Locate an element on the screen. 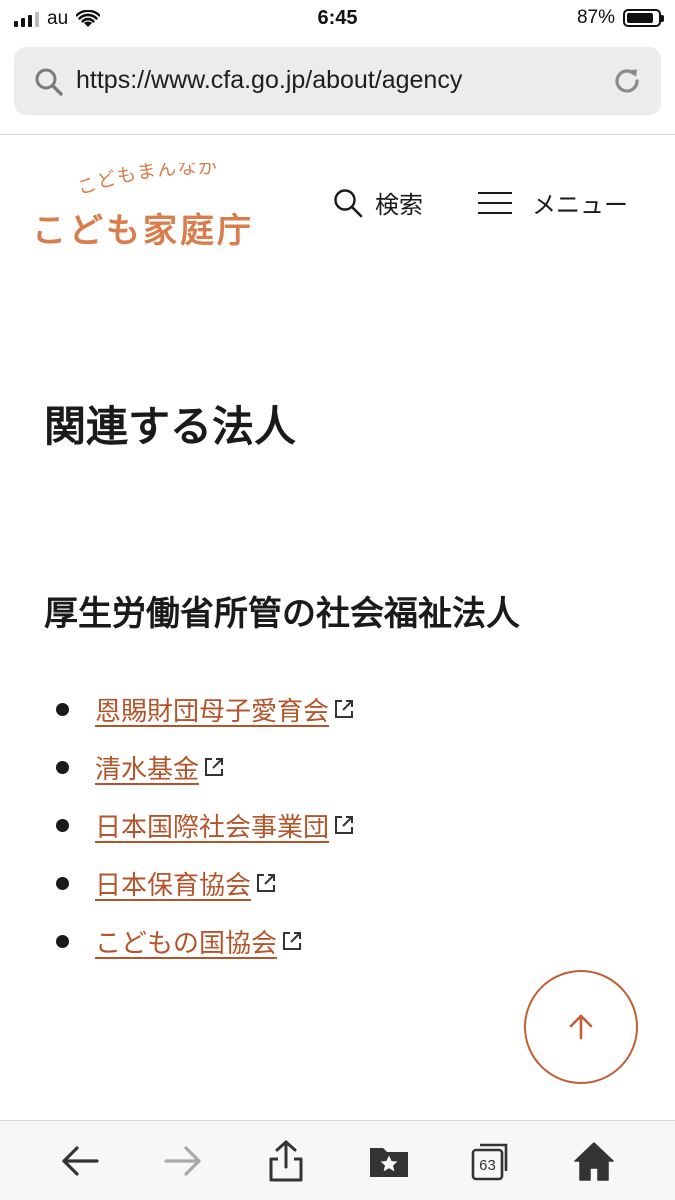 This screenshot has height=1200, width=675. logo-tagline: こどもまんなか is located at coordinates (147, 180).